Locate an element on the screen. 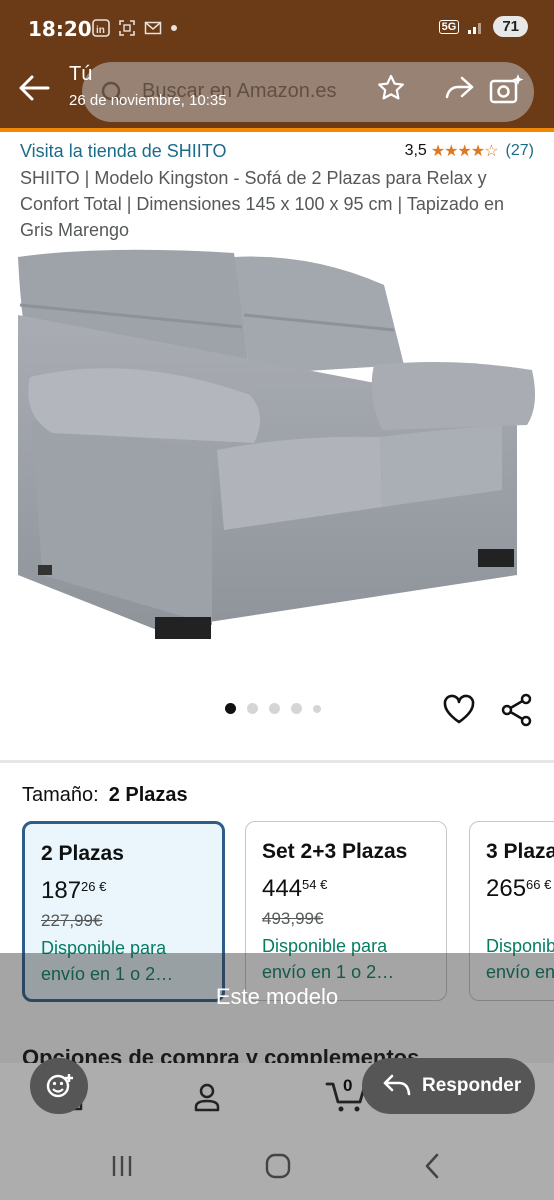 This screenshot has height=1200, width=554. back-arrow-icon is located at coordinates (34, 88).